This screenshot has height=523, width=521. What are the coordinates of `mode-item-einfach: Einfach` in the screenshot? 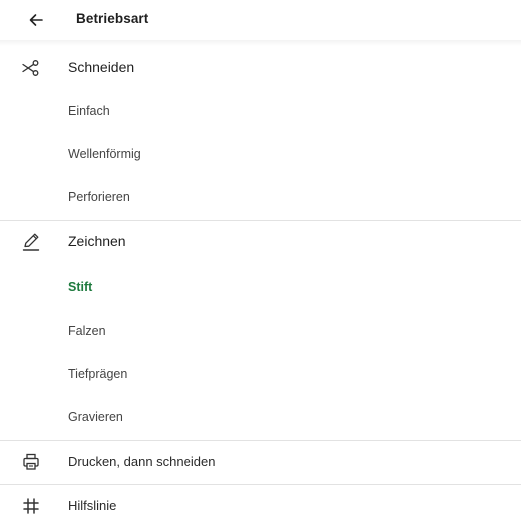 It's located at (260, 112).